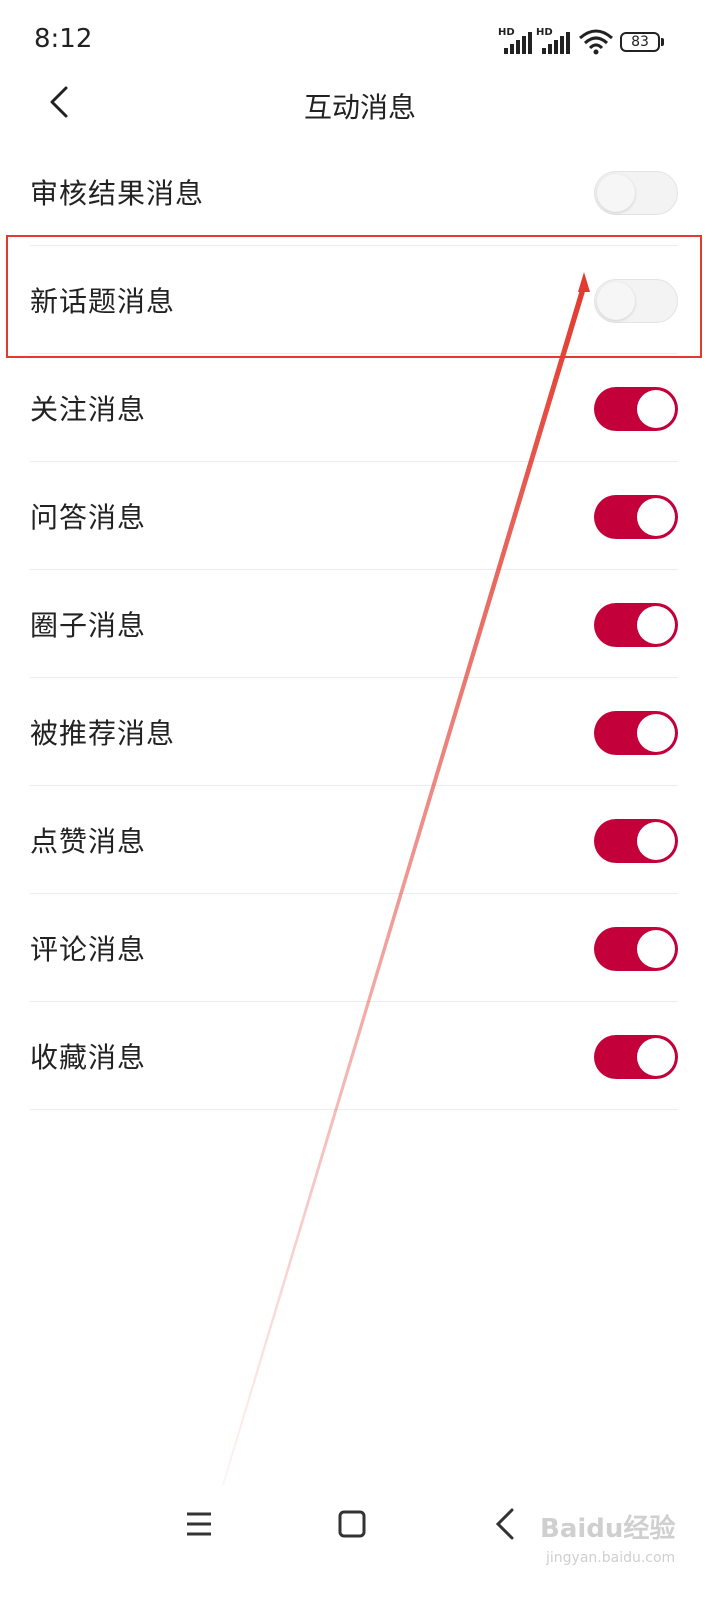 The image size is (720, 1600). Describe the element at coordinates (516, 41) in the screenshot. I see `cellular-signal-icon: HD` at that location.